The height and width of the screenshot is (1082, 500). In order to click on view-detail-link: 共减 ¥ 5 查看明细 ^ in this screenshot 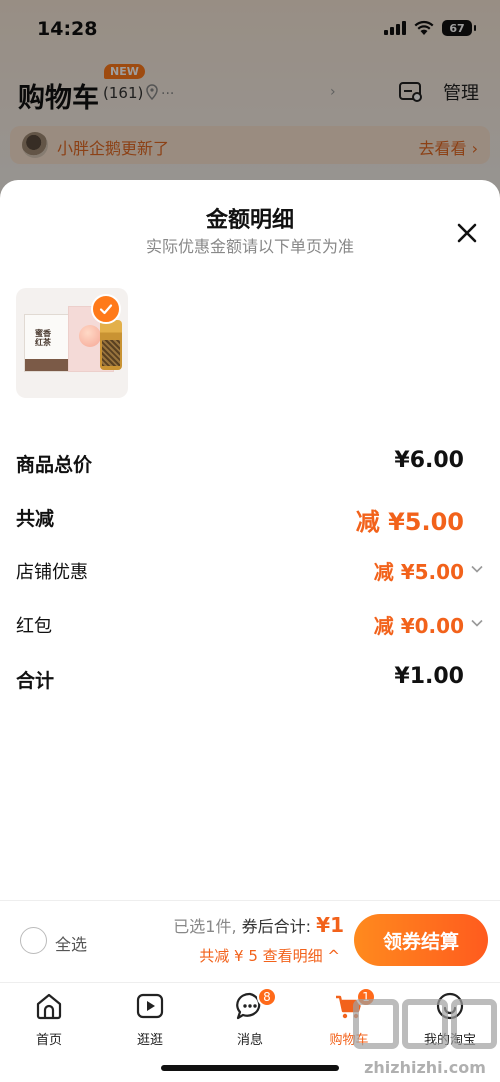, I will do `click(269, 955)`.